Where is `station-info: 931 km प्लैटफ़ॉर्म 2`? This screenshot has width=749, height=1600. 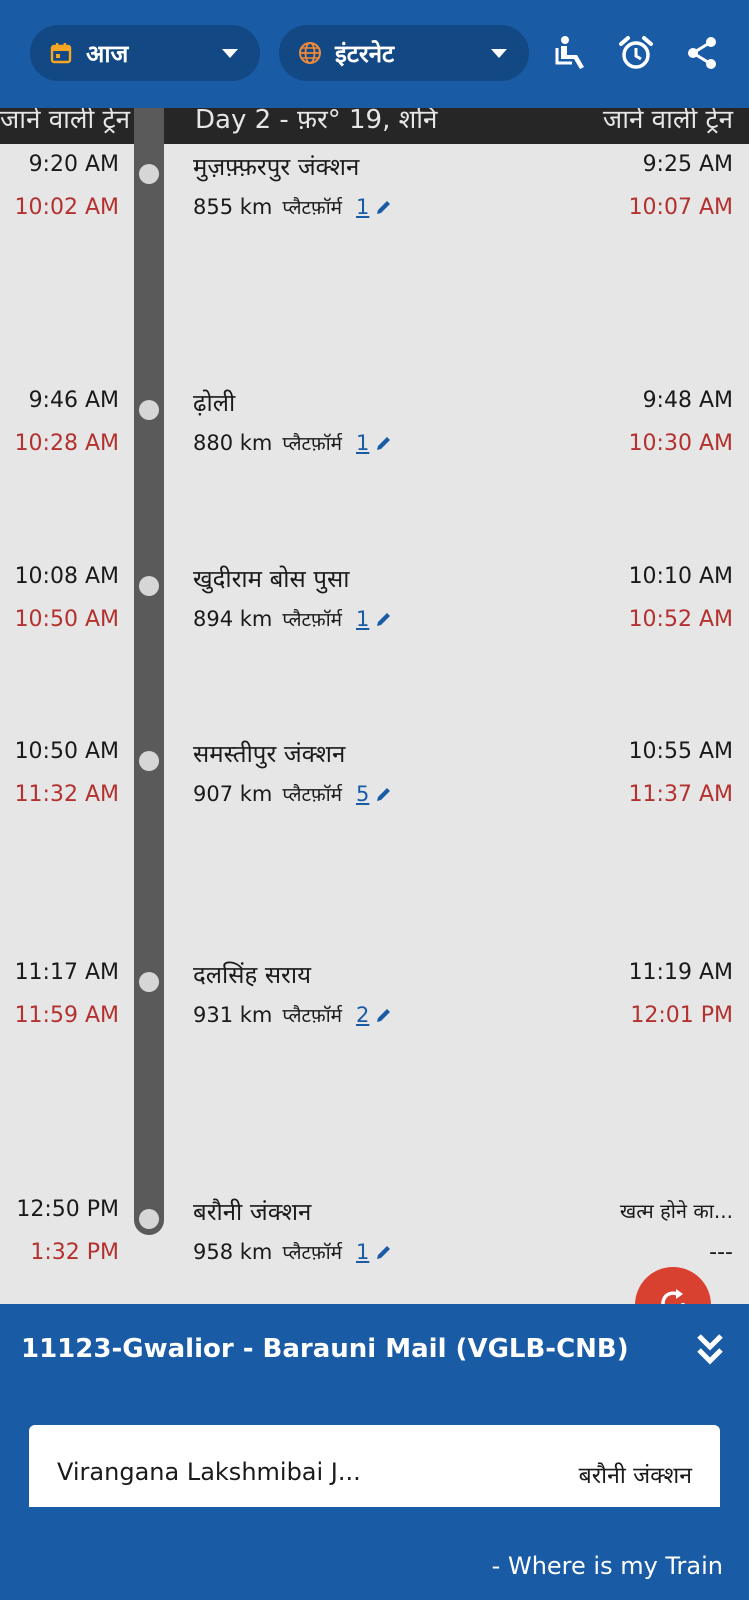 station-info: 931 km प्लैटफ़ॉर्म 2 is located at coordinates (293, 1015).